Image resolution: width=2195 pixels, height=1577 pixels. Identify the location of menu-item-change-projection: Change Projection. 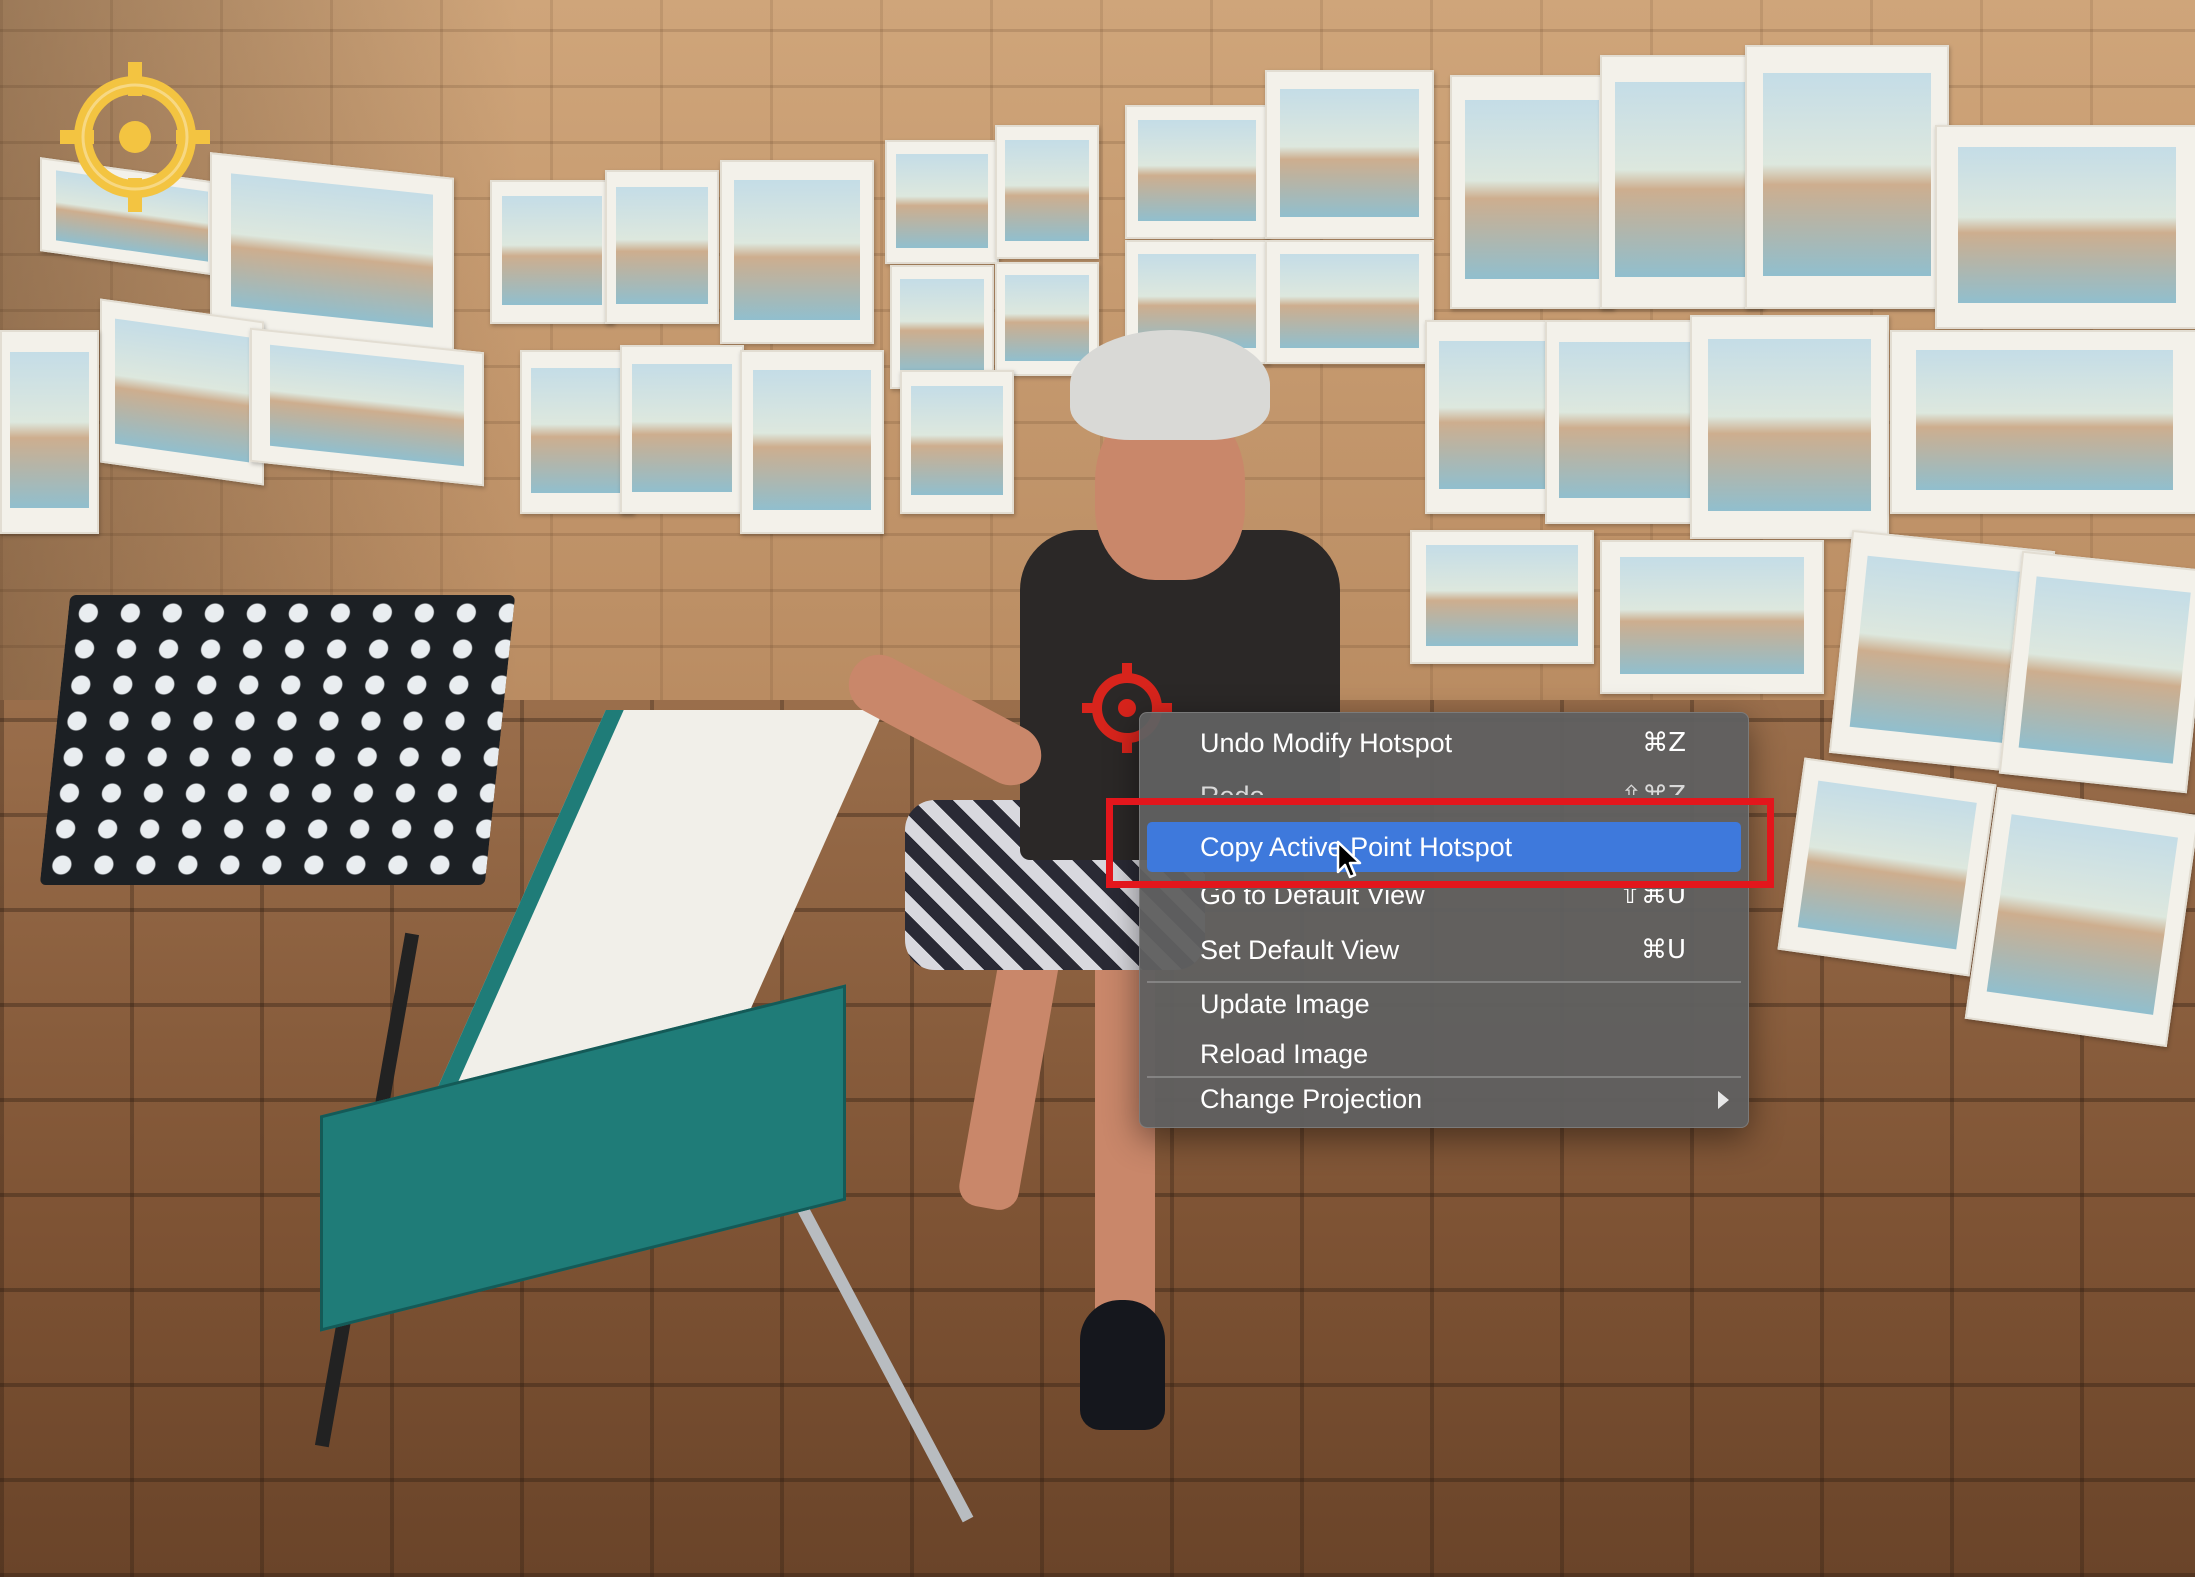
(1444, 1099).